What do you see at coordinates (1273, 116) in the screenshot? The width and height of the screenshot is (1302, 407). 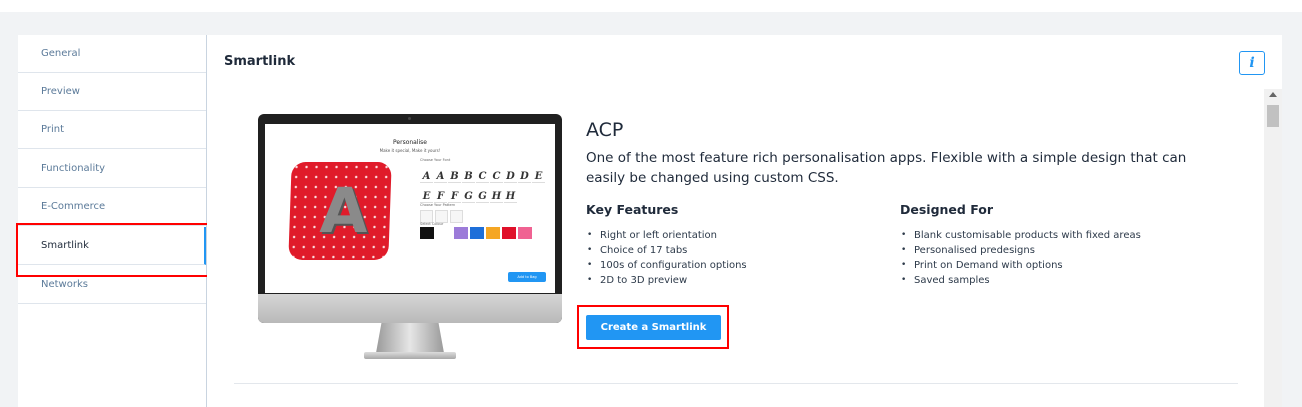 I see `scrollbar-thumb` at bounding box center [1273, 116].